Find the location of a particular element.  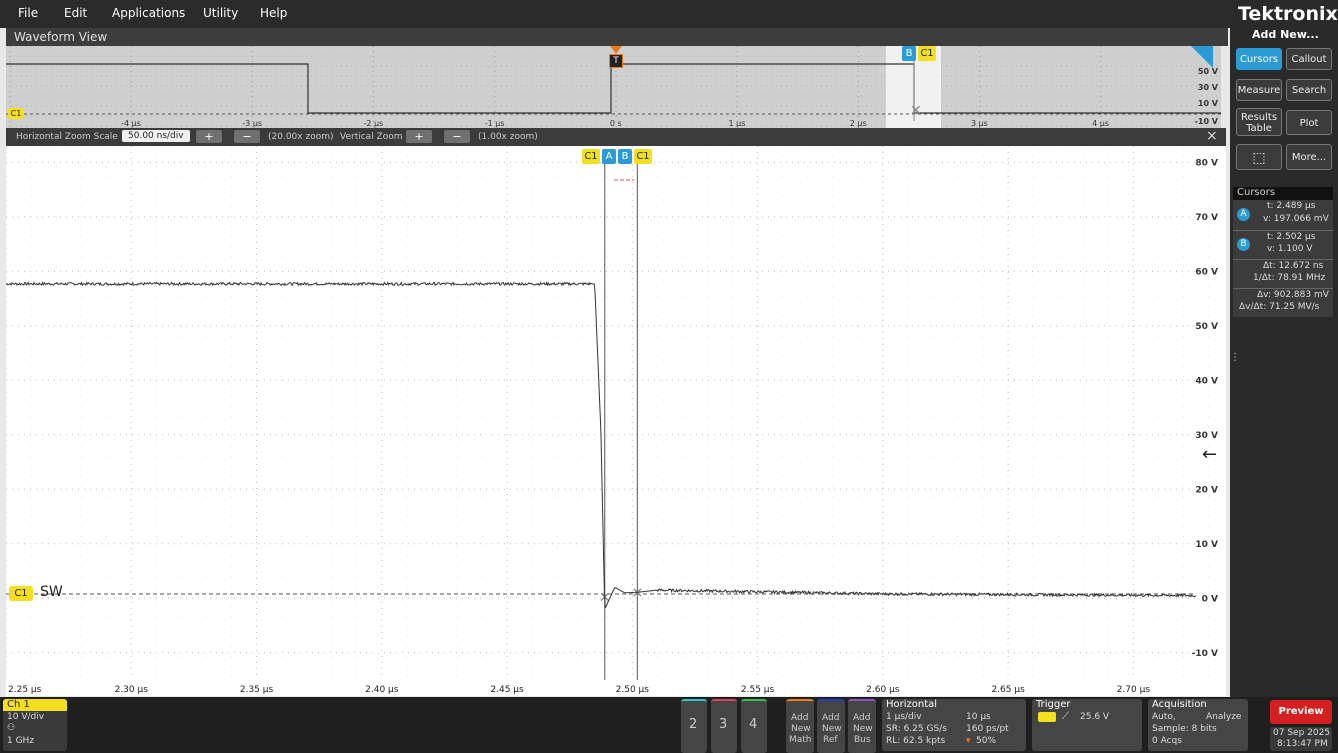

cursor-b-readout: B t: 2.502 µs v: 1.100 V is located at coordinates (1283, 245).